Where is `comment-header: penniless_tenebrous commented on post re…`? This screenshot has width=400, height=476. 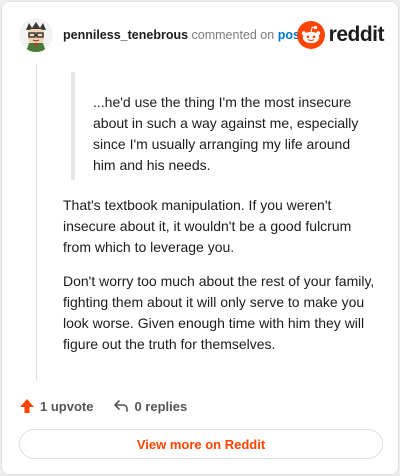
comment-header: penniless_tenebrous commented on post re… is located at coordinates (202, 36).